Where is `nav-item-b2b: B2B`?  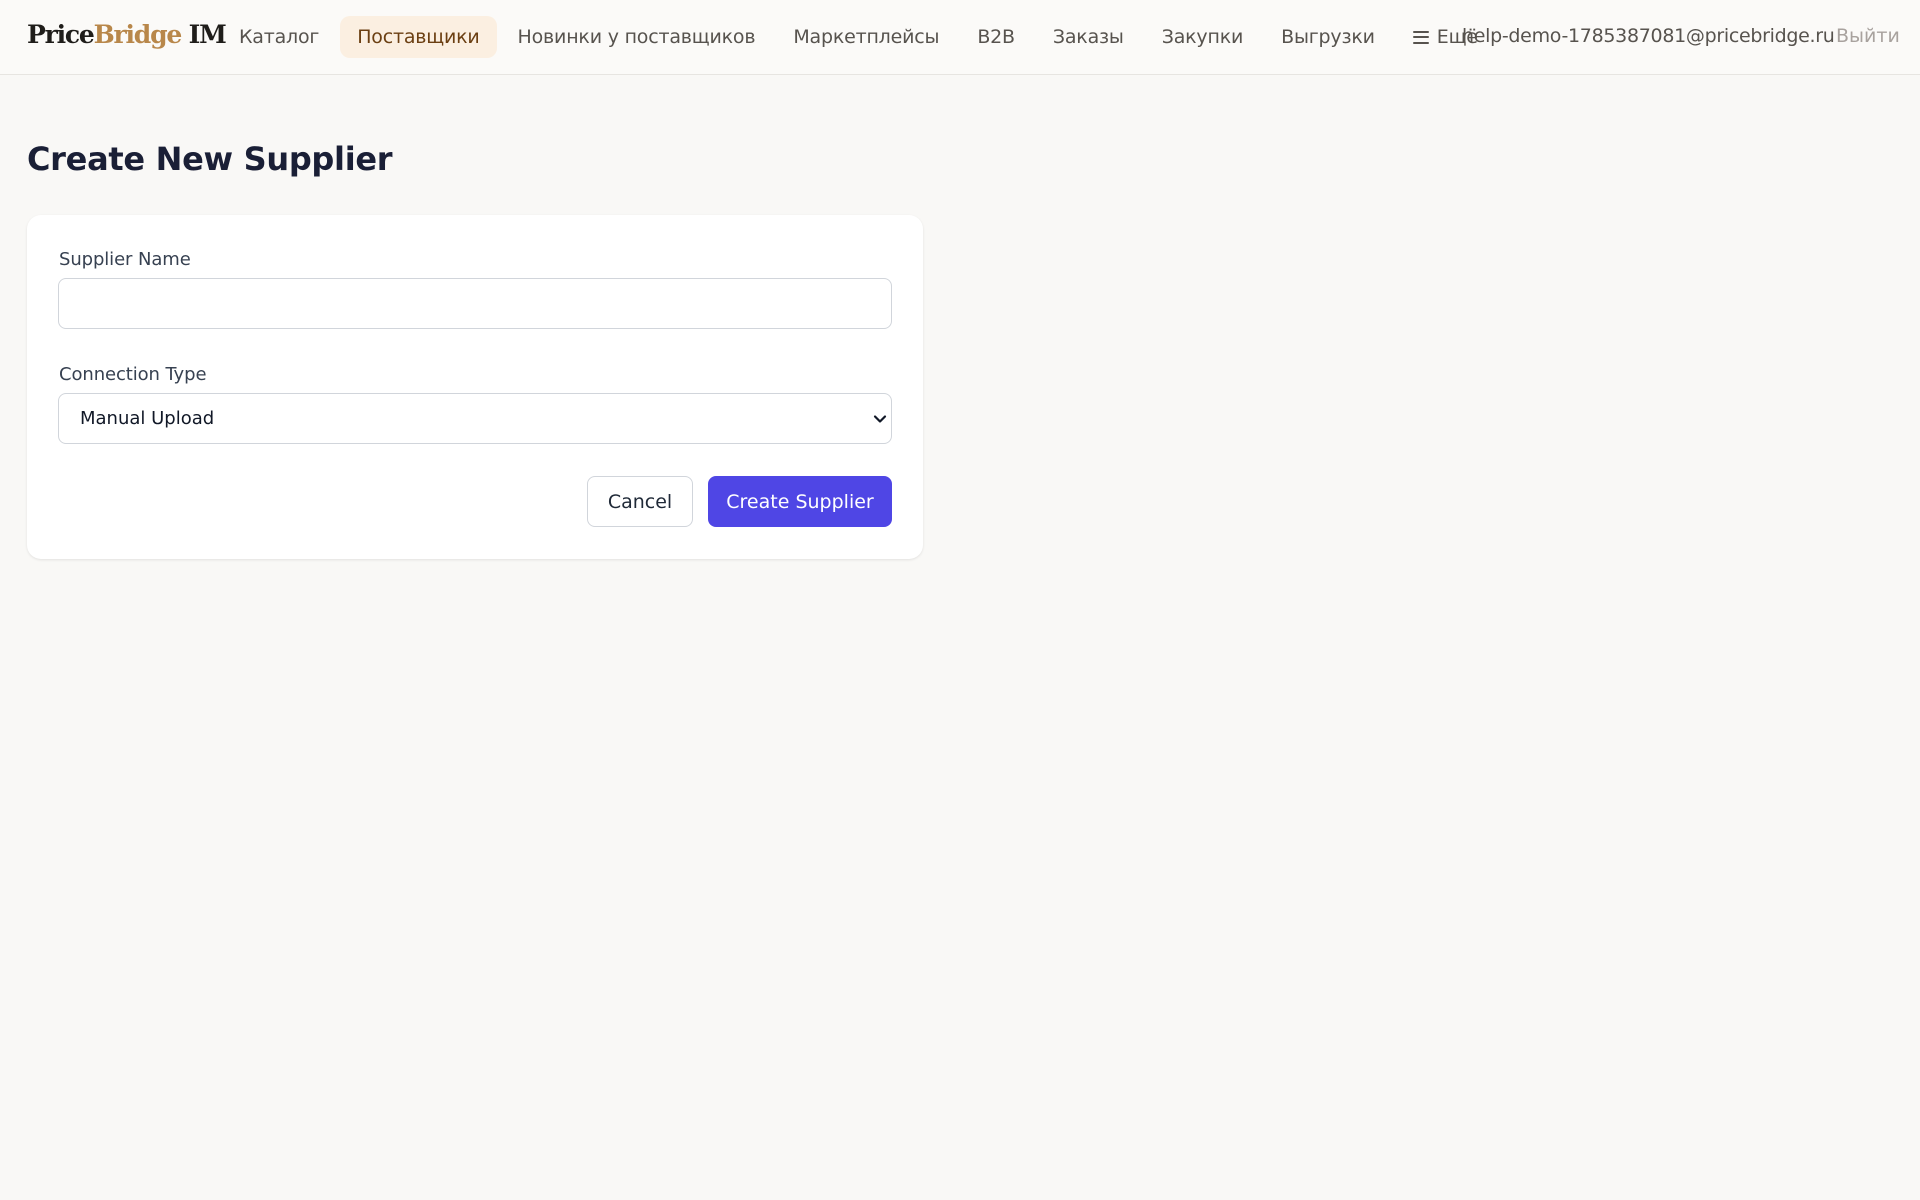
nav-item-b2b: B2B is located at coordinates (996, 37).